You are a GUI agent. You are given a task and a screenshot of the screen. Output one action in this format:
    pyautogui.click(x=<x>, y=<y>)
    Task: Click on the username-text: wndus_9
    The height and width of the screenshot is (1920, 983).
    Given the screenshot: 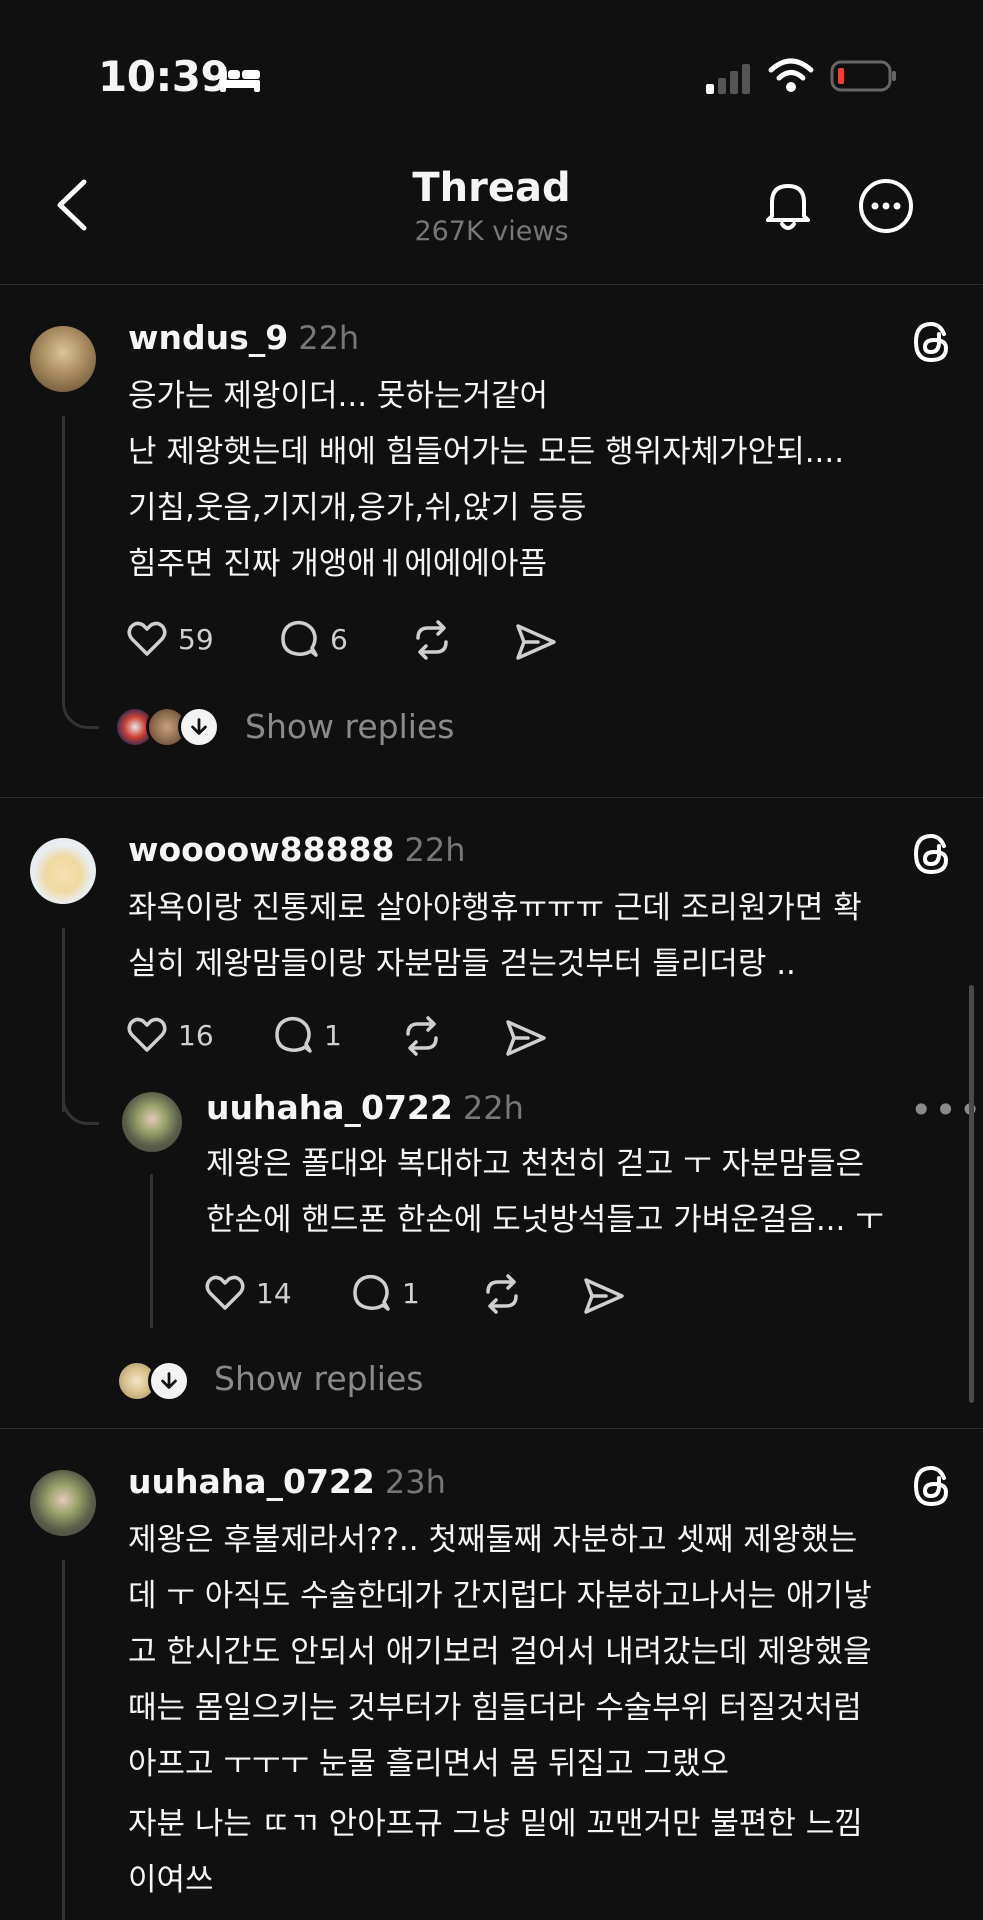 What is the action you would take?
    pyautogui.click(x=208, y=337)
    